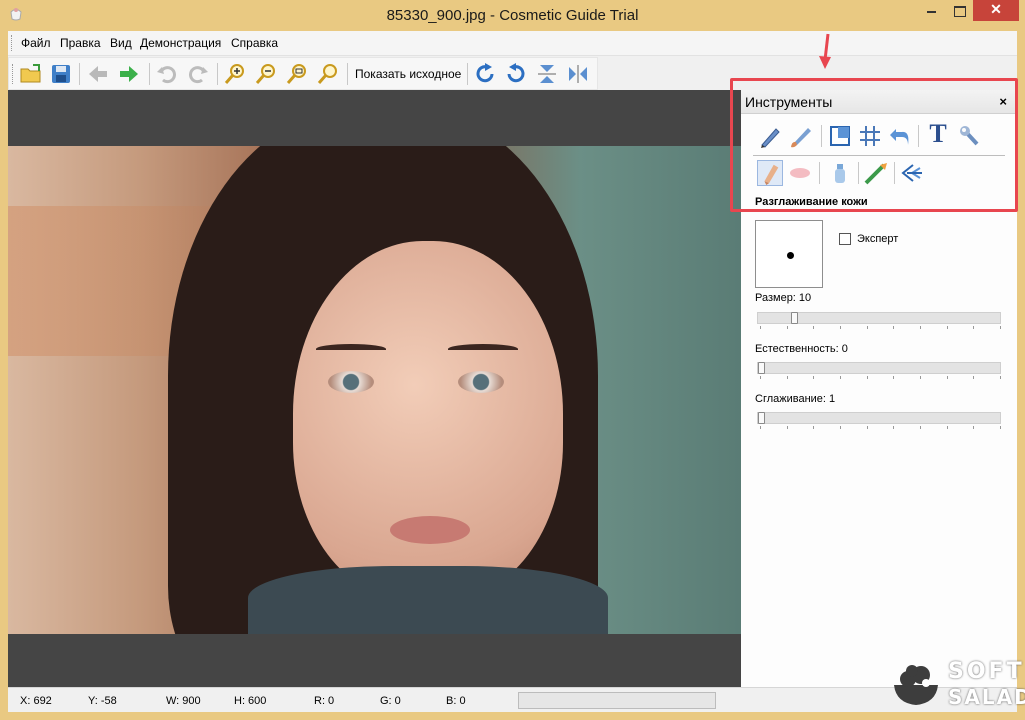 This screenshot has height=720, width=1025. I want to click on photo-eye-left, so click(351, 382).